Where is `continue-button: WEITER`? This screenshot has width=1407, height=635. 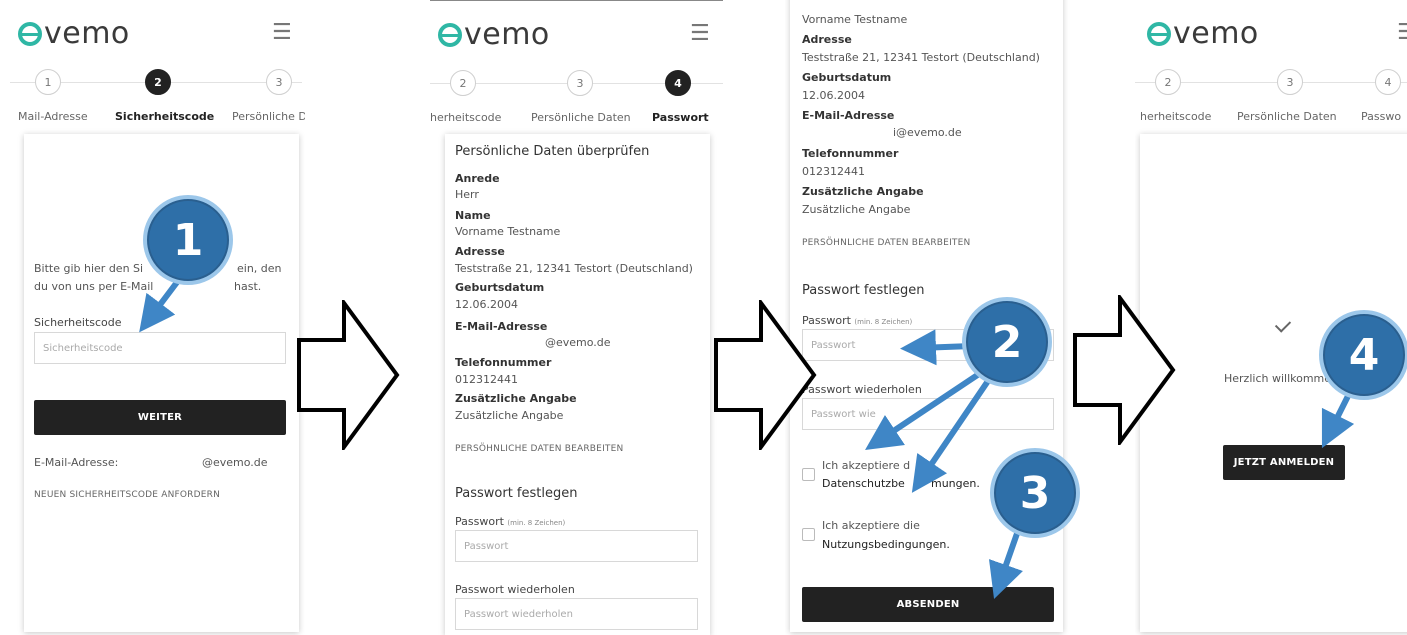 continue-button: WEITER is located at coordinates (160, 417).